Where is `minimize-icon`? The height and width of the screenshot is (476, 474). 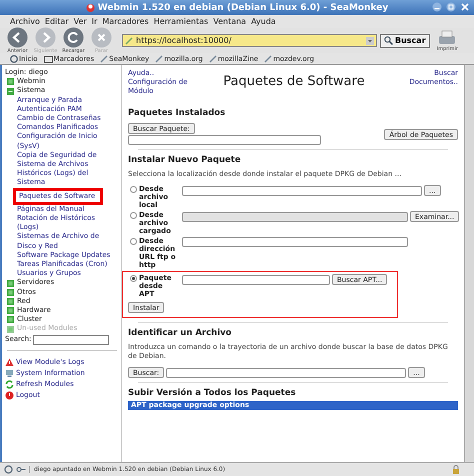
minimize-icon is located at coordinates (437, 7).